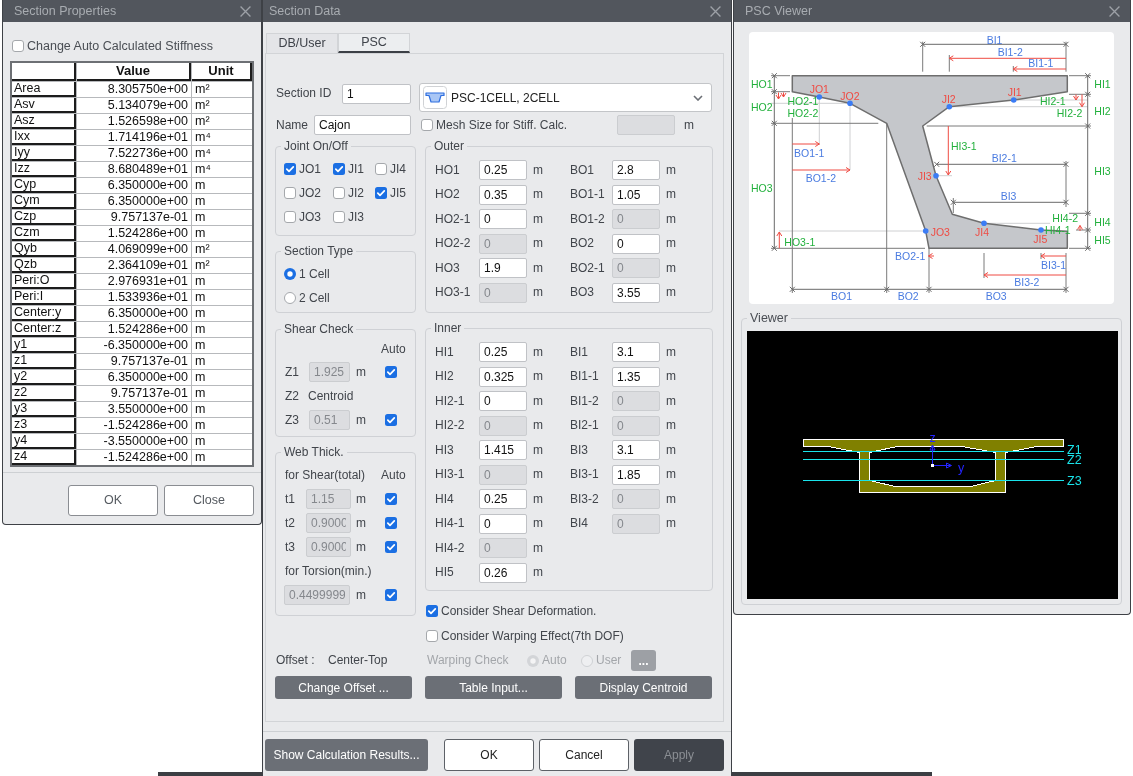 The height and width of the screenshot is (776, 1133). I want to click on radio-label: Auto, so click(554, 660).